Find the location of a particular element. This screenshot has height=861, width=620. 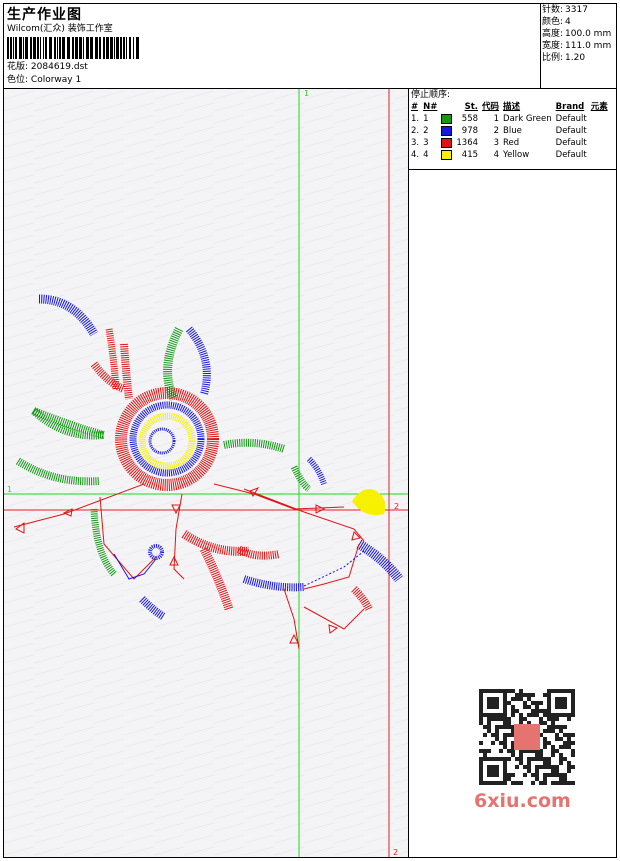

row-code: 4 is located at coordinates (496, 155).